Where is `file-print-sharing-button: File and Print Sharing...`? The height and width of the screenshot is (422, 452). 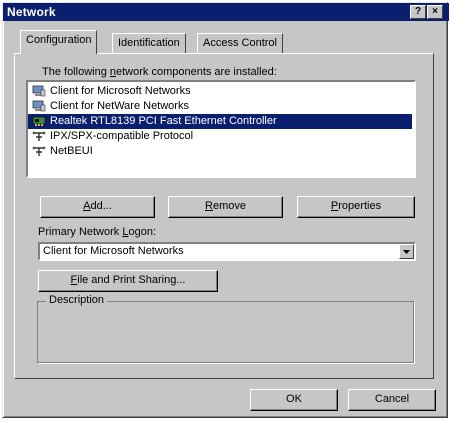
file-print-sharing-button: File and Print Sharing... is located at coordinates (128, 281).